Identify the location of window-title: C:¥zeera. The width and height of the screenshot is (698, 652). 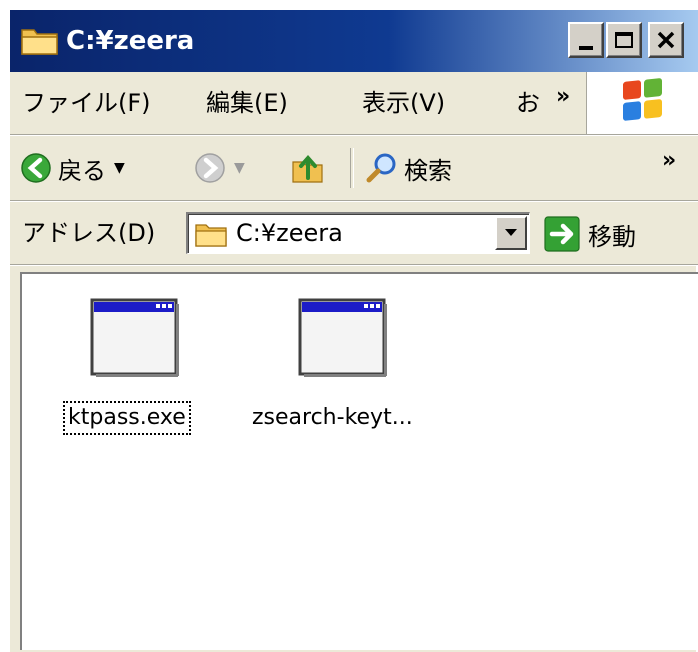
(130, 41).